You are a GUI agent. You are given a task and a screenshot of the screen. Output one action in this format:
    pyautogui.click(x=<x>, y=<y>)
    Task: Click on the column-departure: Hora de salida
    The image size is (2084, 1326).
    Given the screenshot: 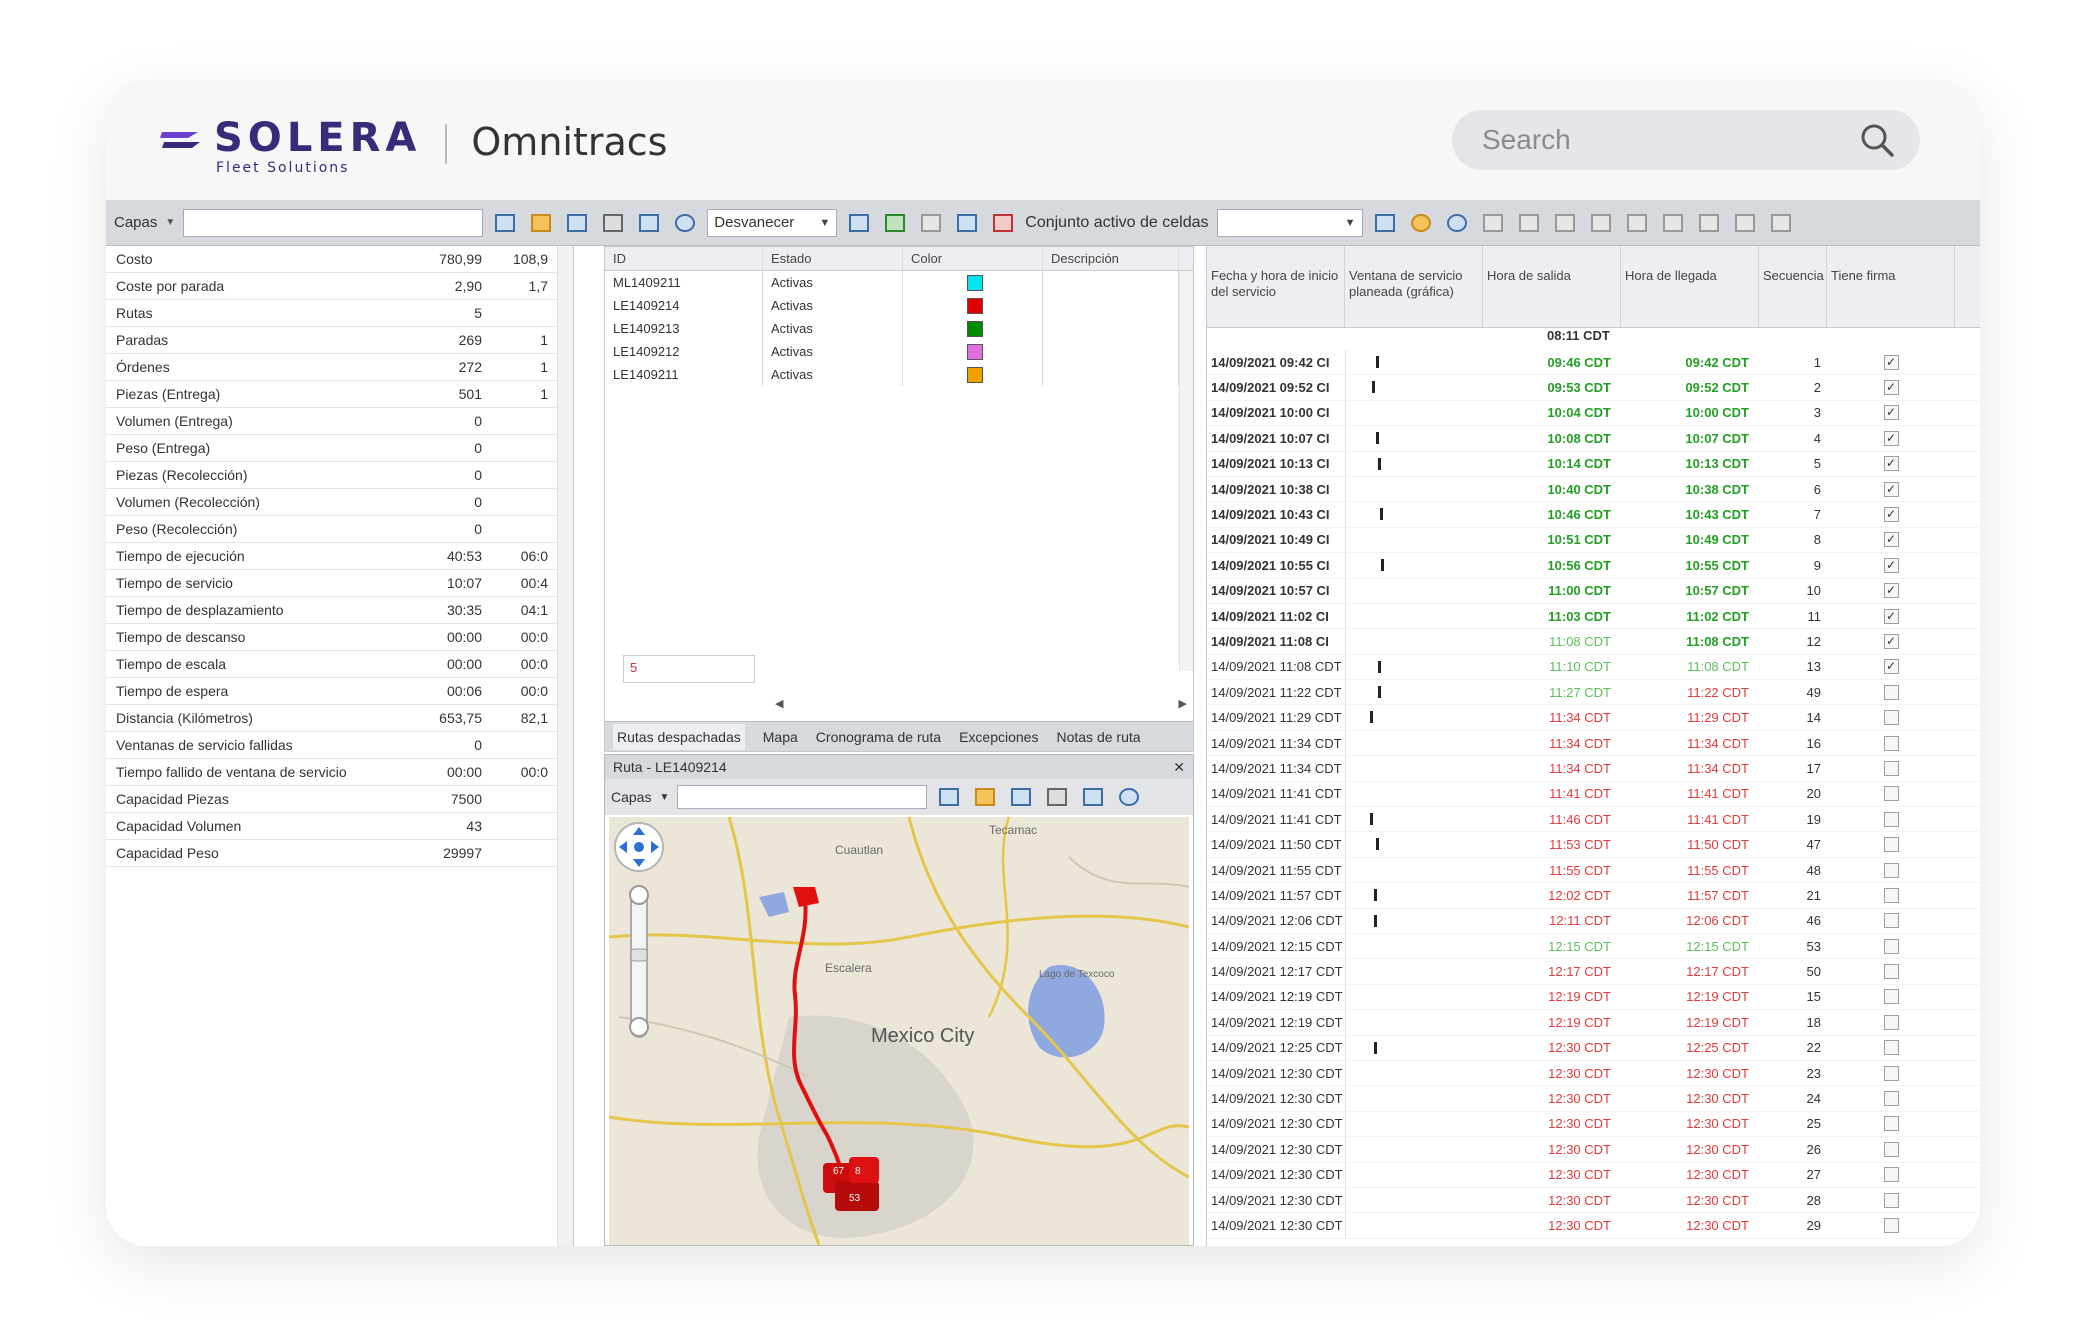 What is the action you would take?
    pyautogui.click(x=1552, y=286)
    